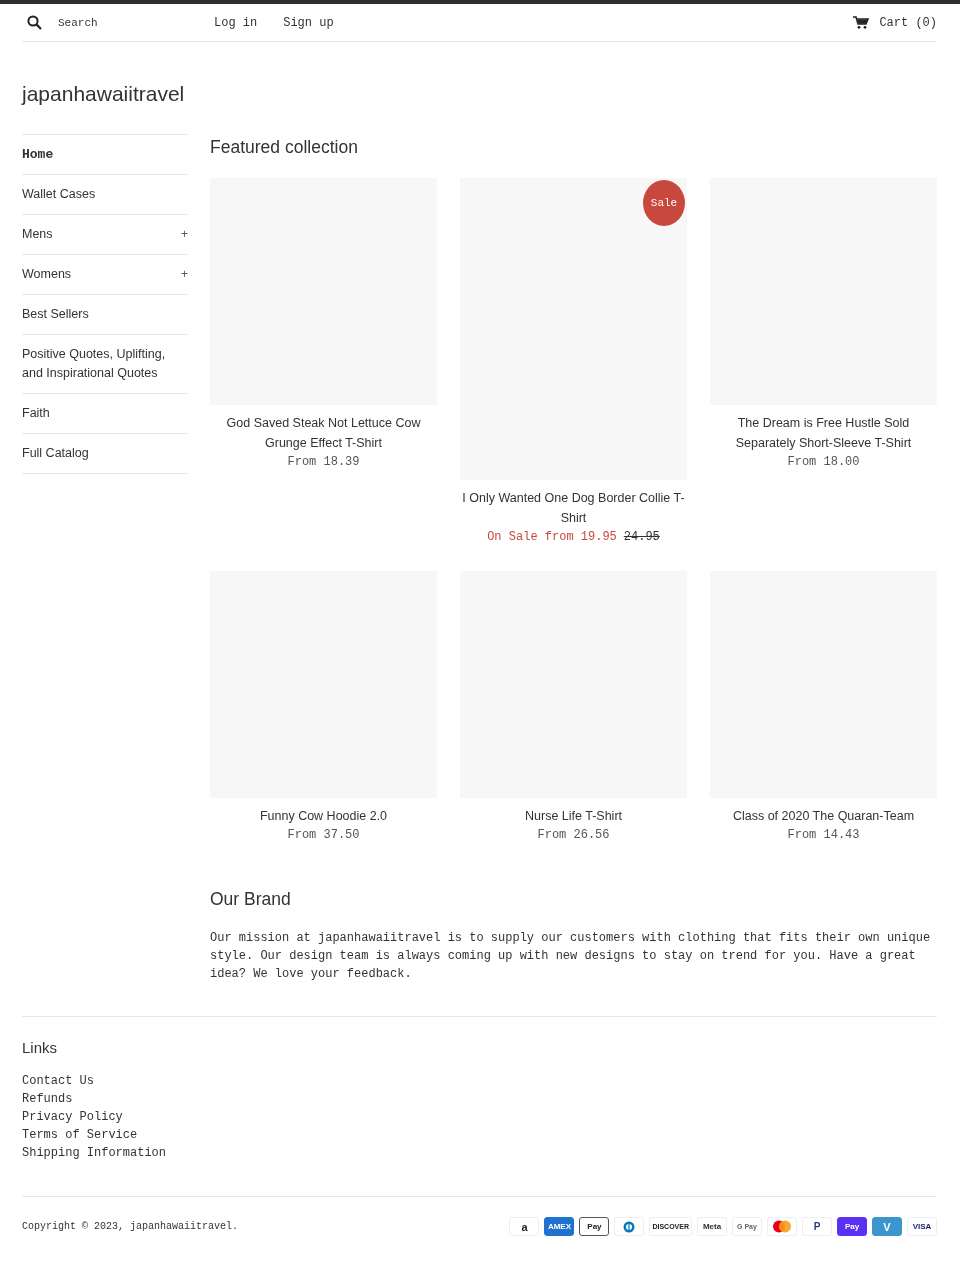 This screenshot has width=960, height=1272. Describe the element at coordinates (130, 1226) in the screenshot. I see `copyright-text: Copyright © 2023, japanhawaiitravel.` at that location.